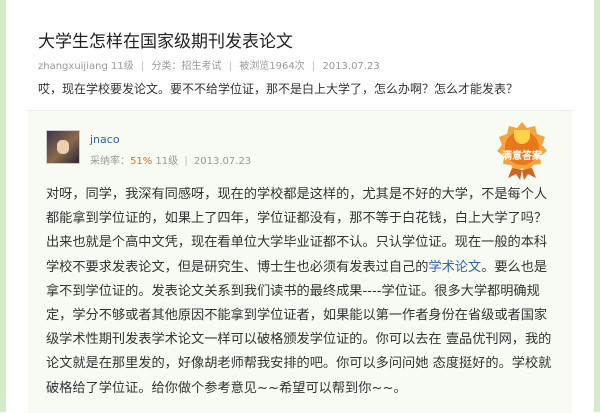 The width and height of the screenshot is (600, 413). I want to click on answer-date: 2013.07.23, so click(222, 161).